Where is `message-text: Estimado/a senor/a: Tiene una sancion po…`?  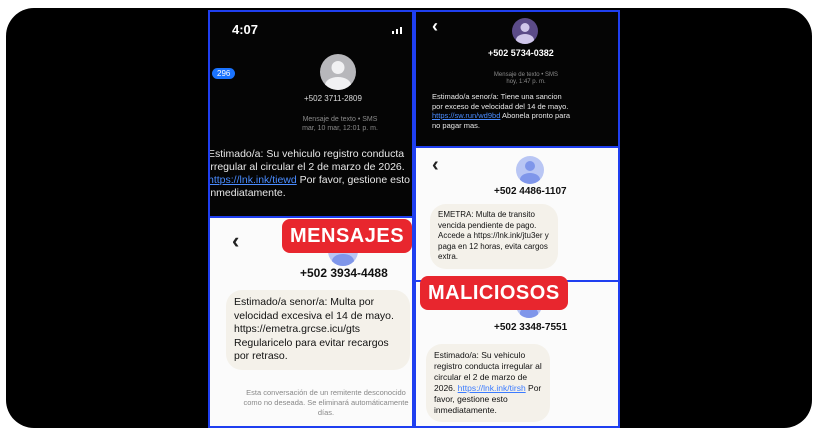
message-text: Estimado/a senor/a: Tiene una sancion po… is located at coordinates (500, 101).